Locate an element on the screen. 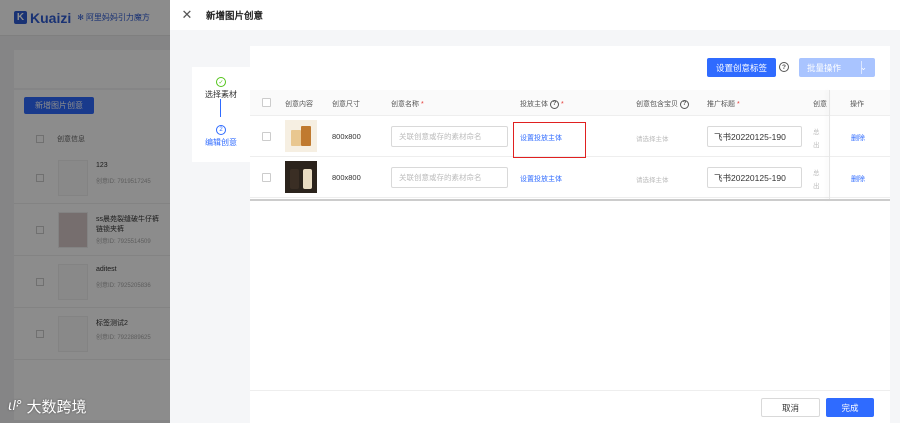  check-icon: ✓ is located at coordinates (221, 82).